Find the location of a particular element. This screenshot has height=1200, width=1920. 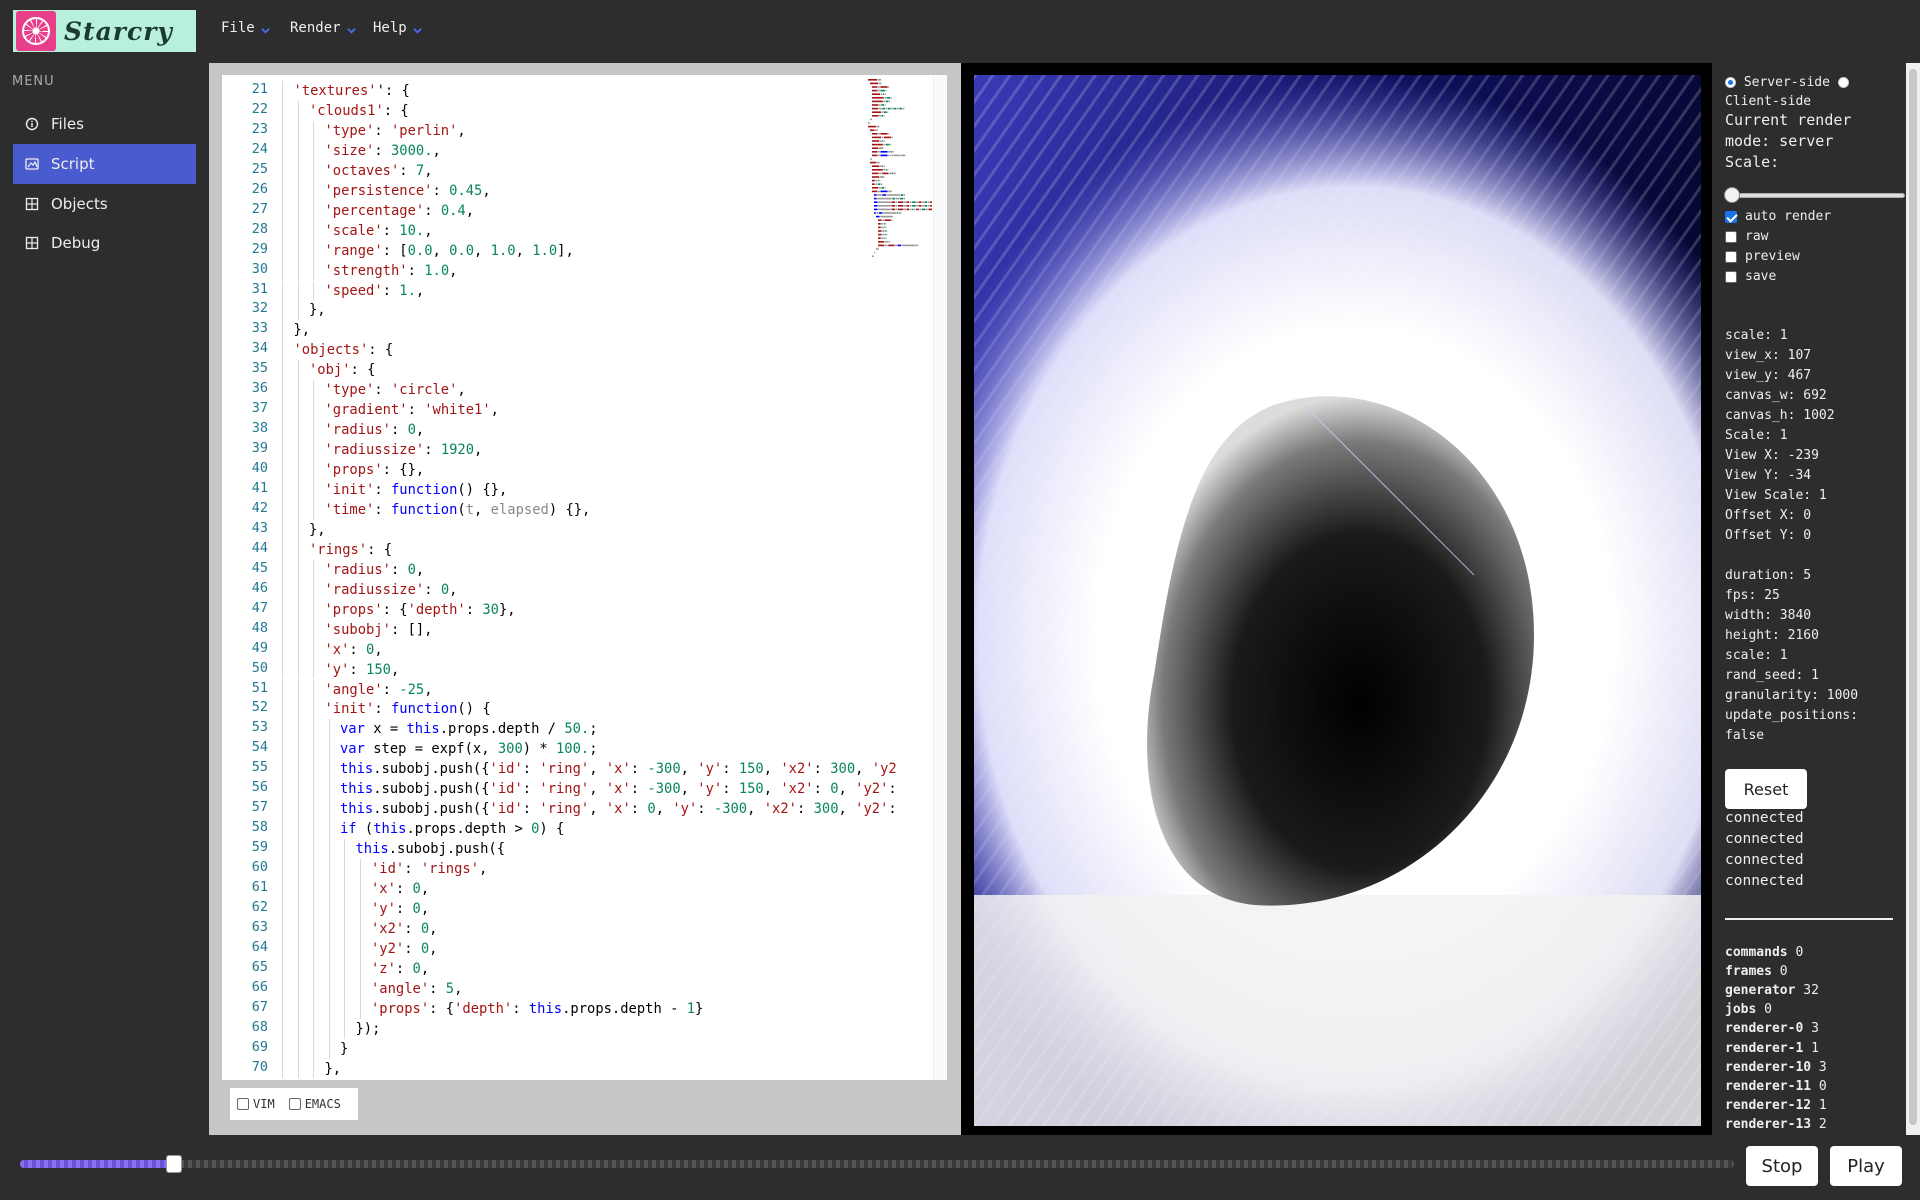

counter-value: 0 is located at coordinates (1795, 952).